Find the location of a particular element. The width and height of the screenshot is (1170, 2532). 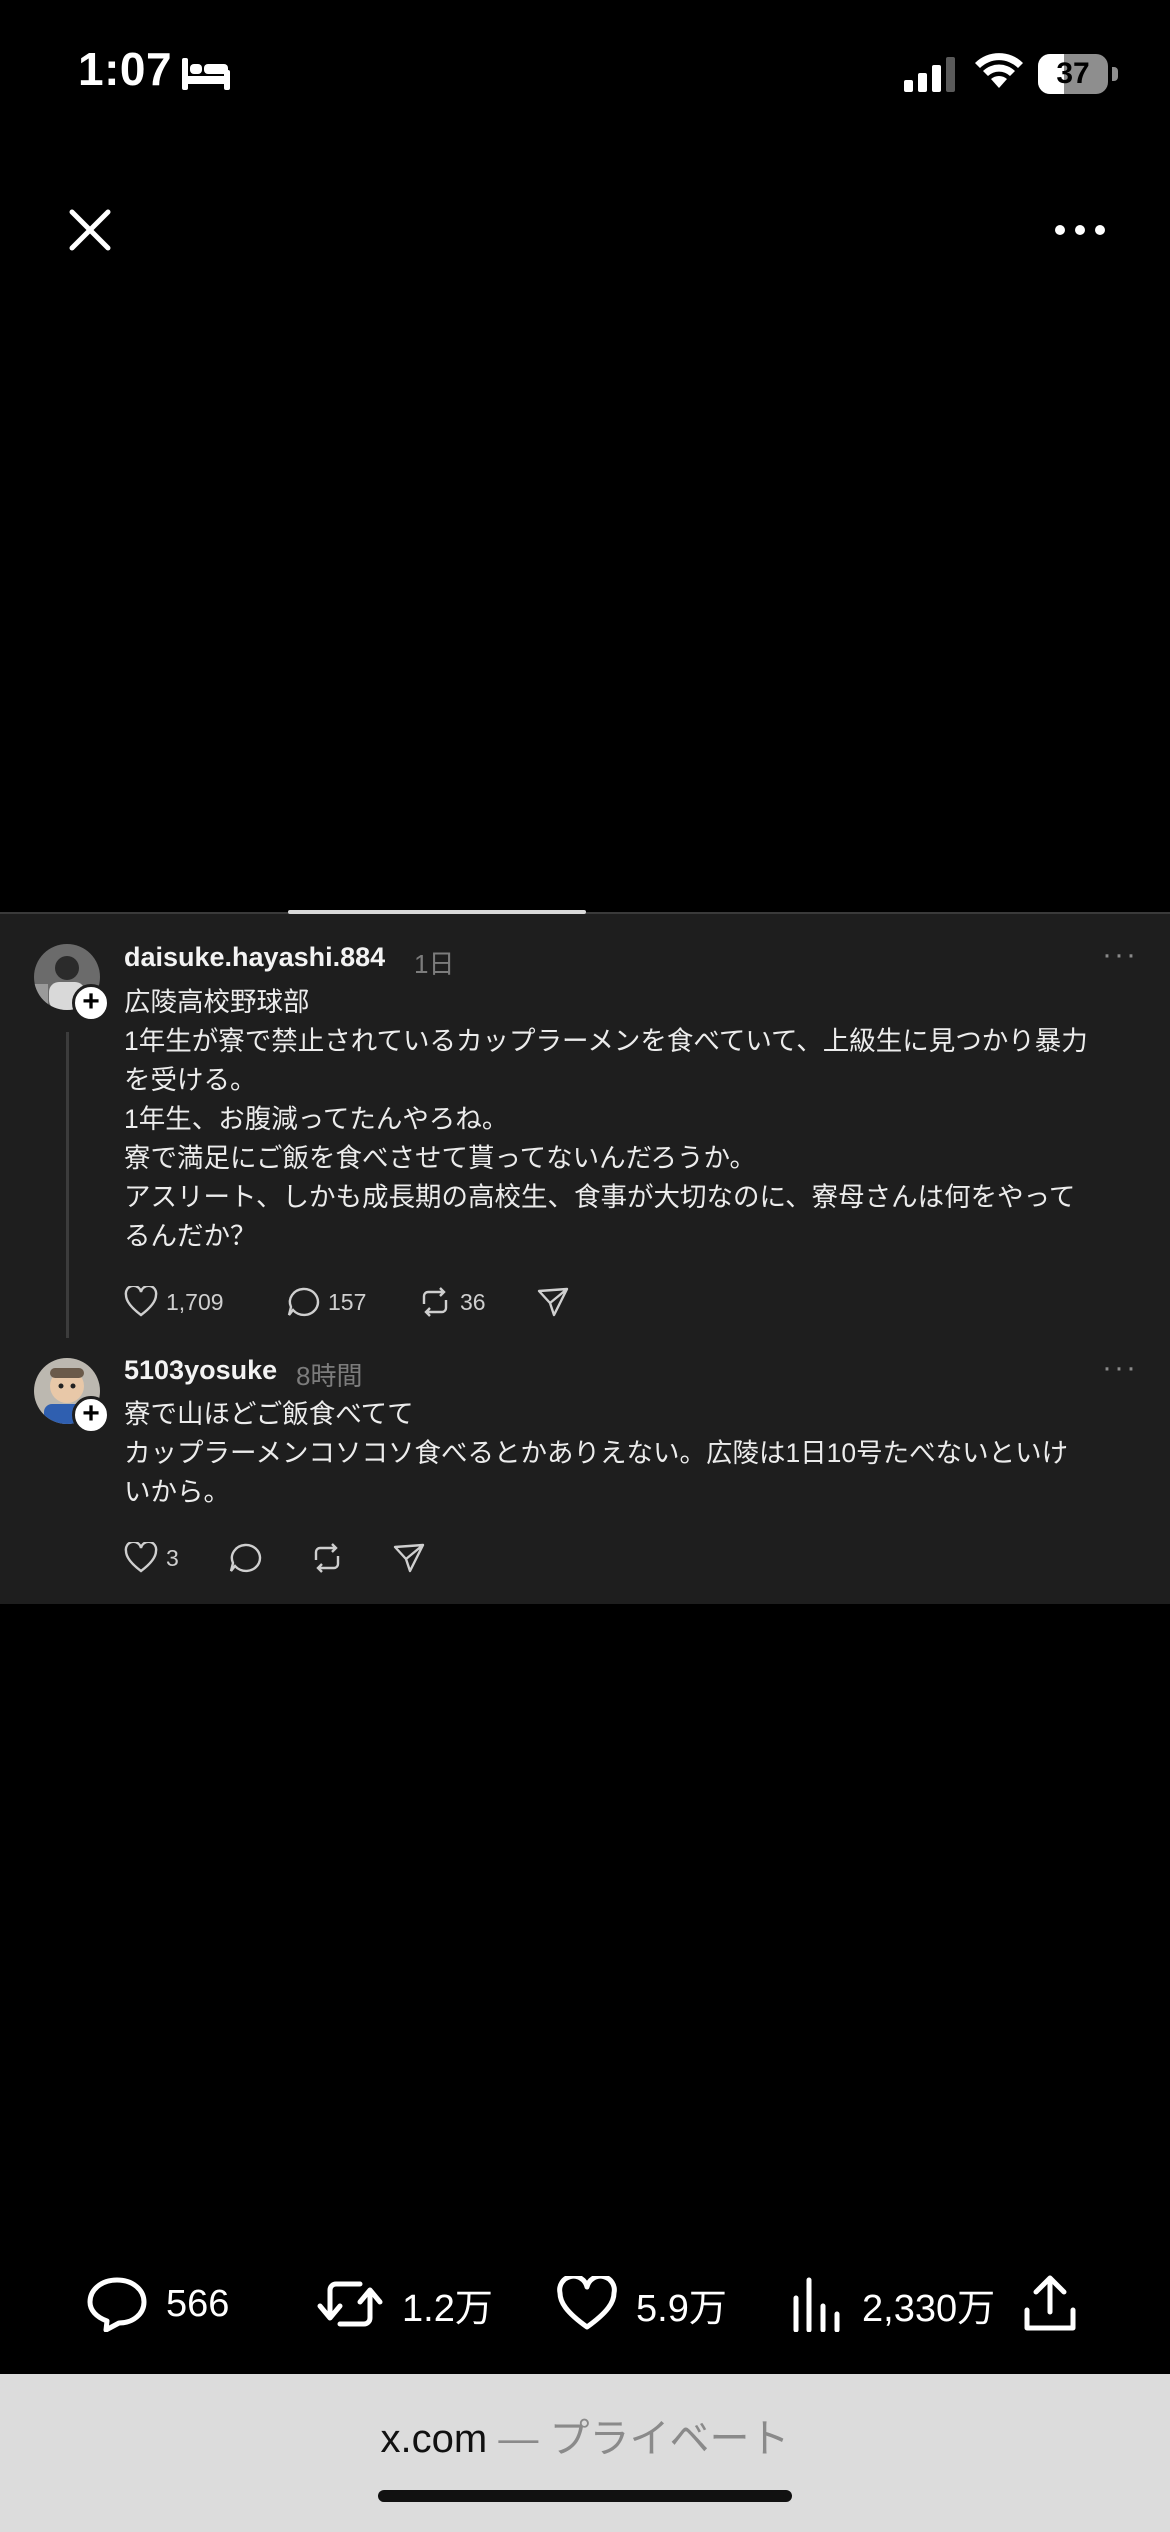

sleep-focus-icon is located at coordinates (206, 76).